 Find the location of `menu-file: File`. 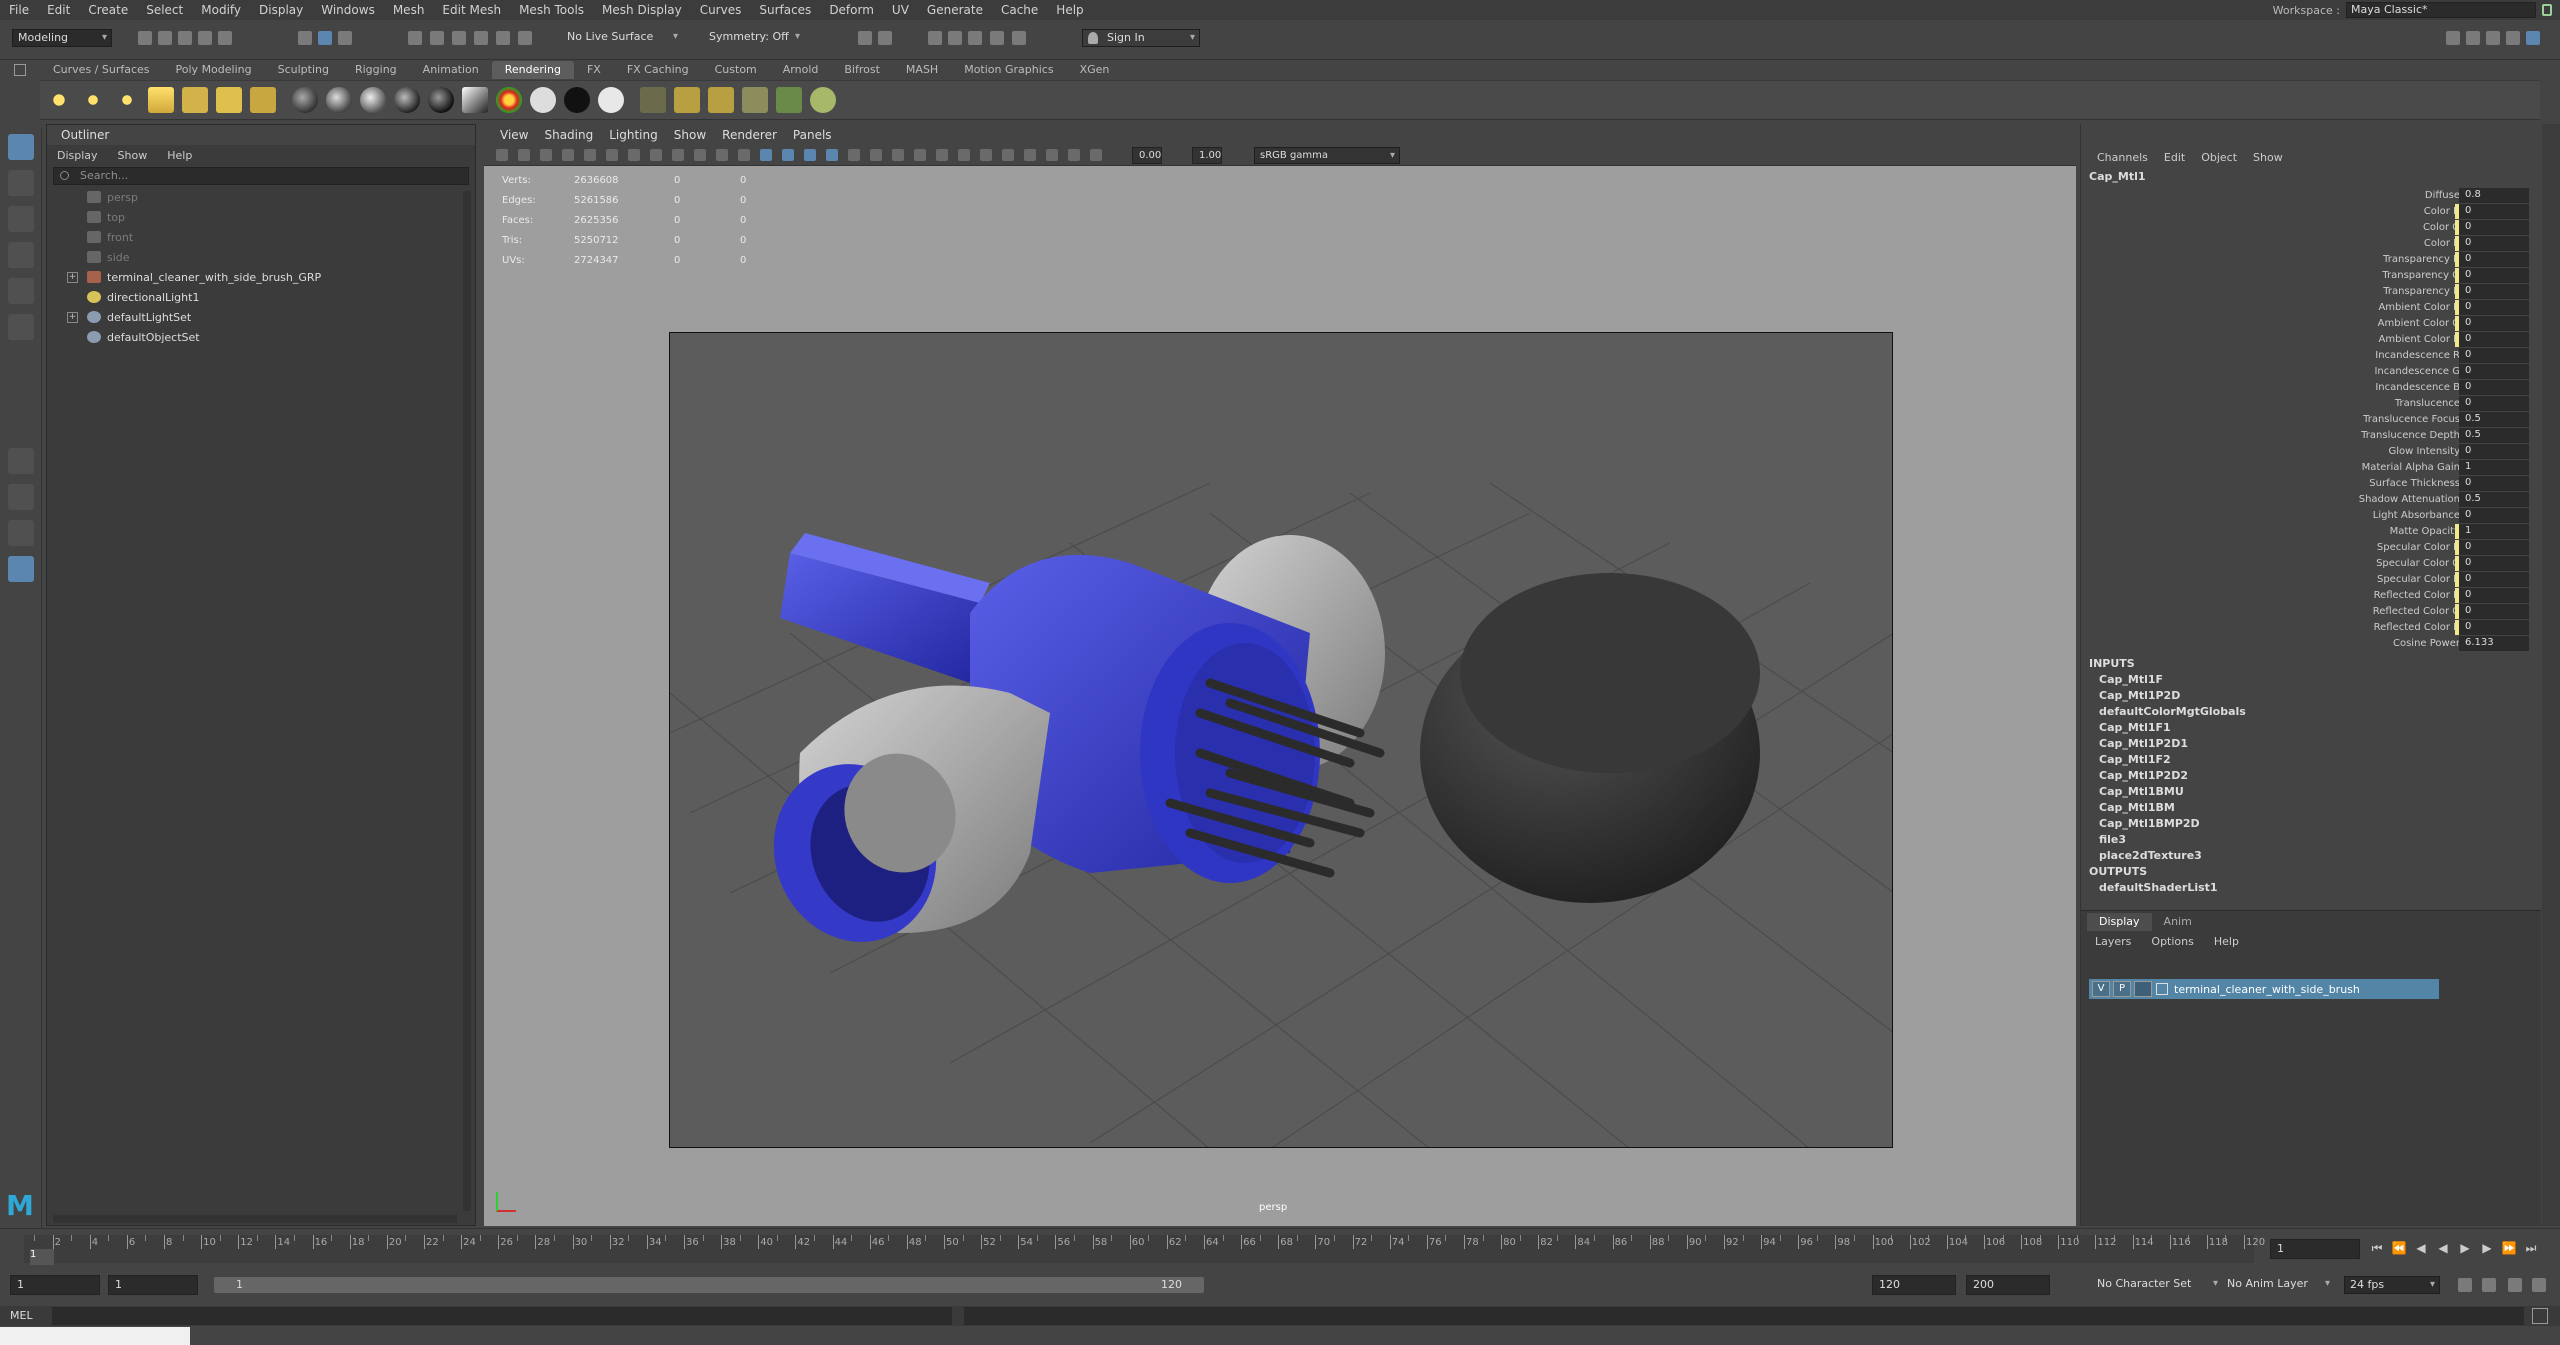

menu-file: File is located at coordinates (19, 10).